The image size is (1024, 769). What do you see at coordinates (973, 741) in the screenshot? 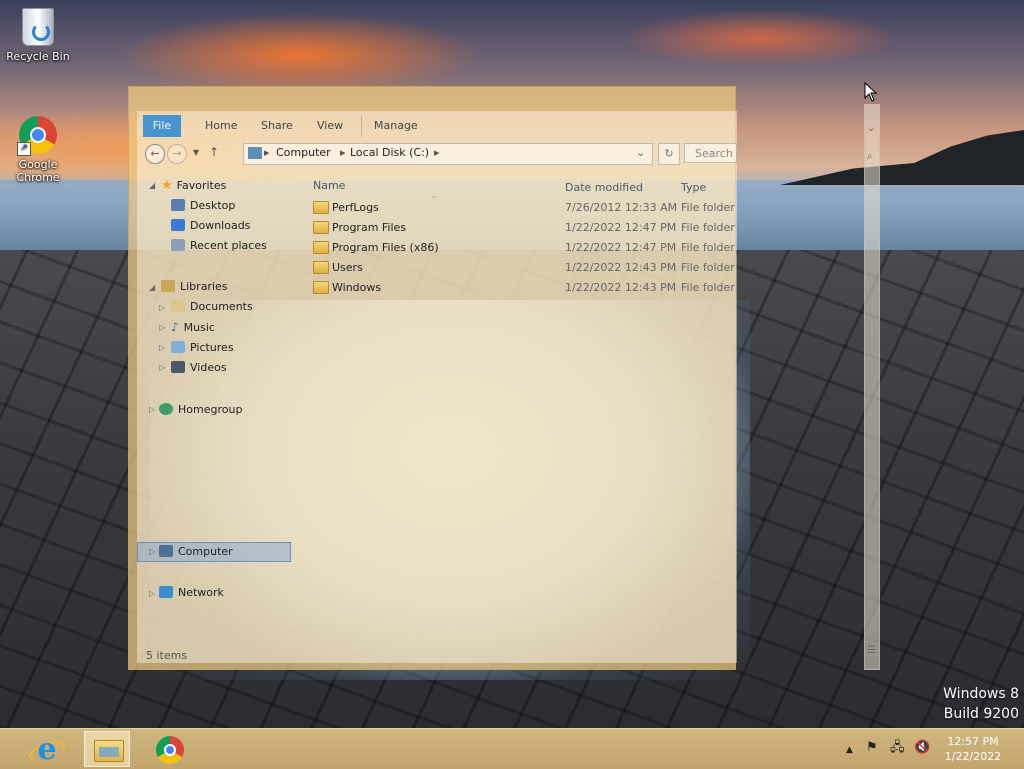
I see `clock-time: 12:57 PM` at bounding box center [973, 741].